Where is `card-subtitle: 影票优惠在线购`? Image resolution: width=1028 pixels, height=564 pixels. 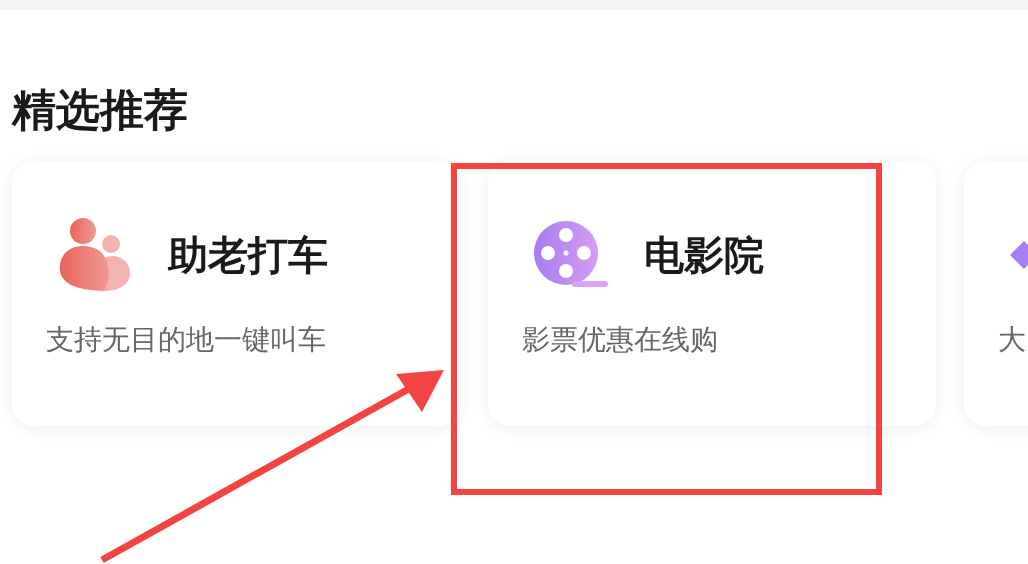
card-subtitle: 影票优惠在线购 is located at coordinates (620, 340).